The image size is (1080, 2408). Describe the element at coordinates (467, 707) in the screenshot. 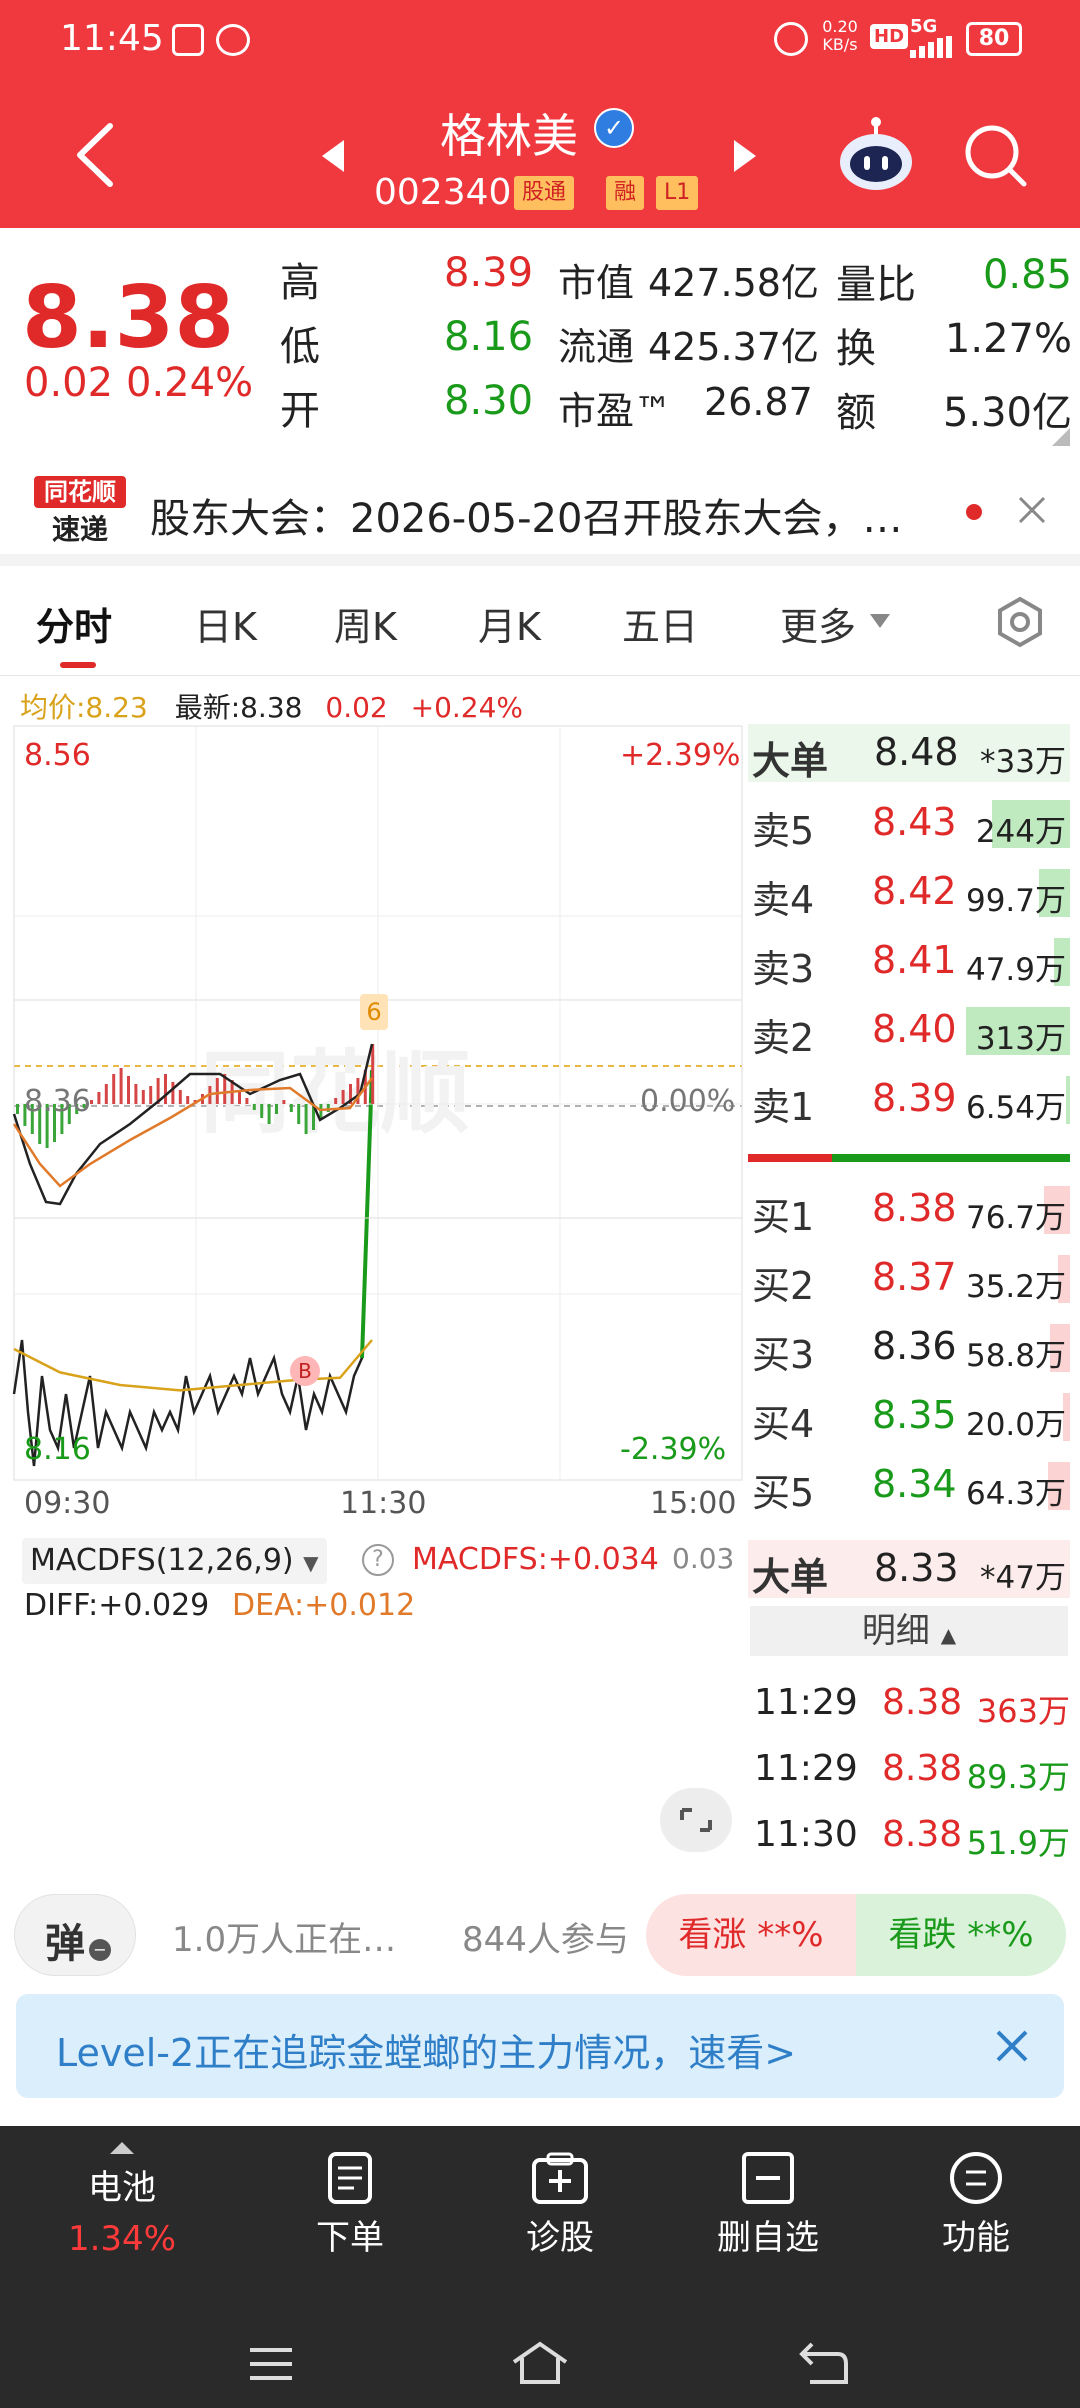

I see `chart-change-pct: +0.24%` at that location.